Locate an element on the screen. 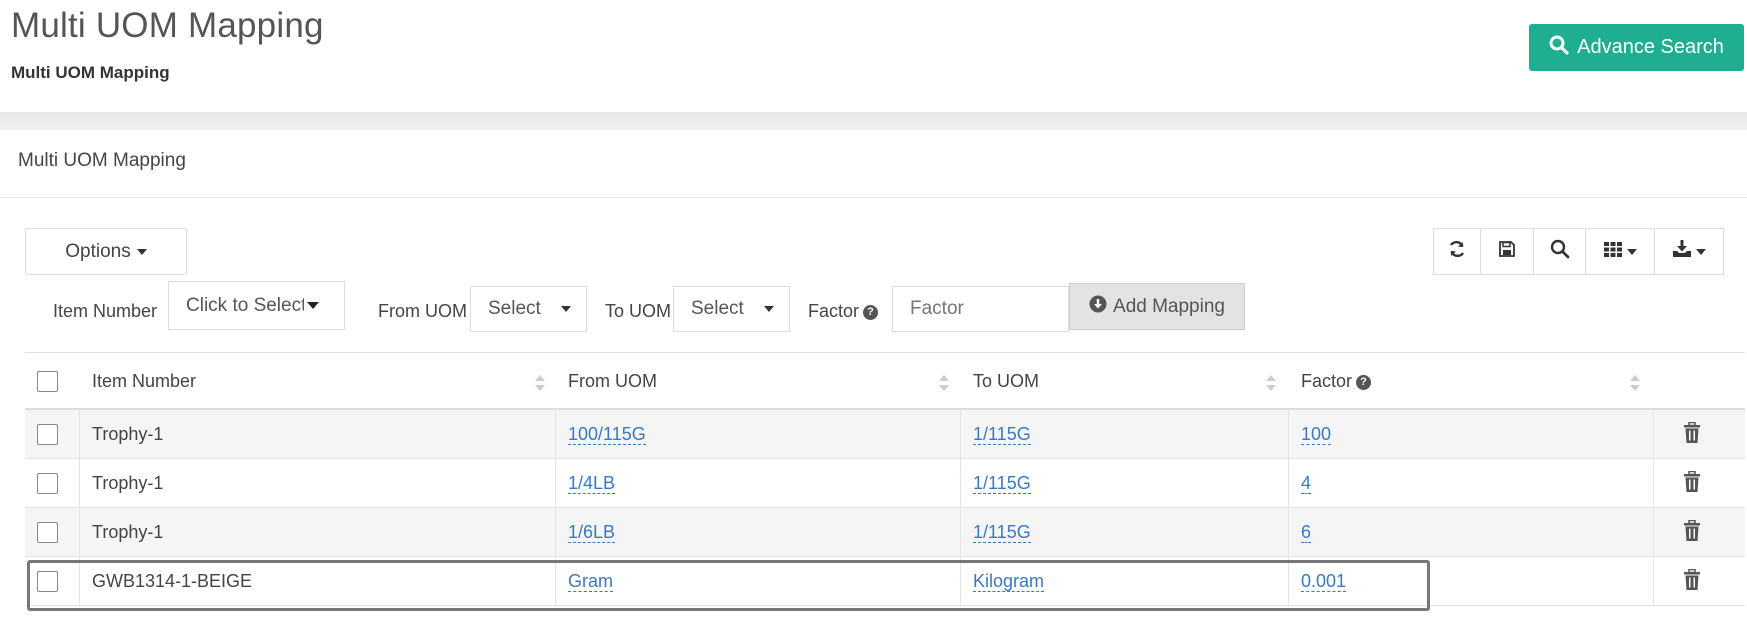 The width and height of the screenshot is (1747, 620). advance-search-button: Advance Search is located at coordinates (1636, 47).